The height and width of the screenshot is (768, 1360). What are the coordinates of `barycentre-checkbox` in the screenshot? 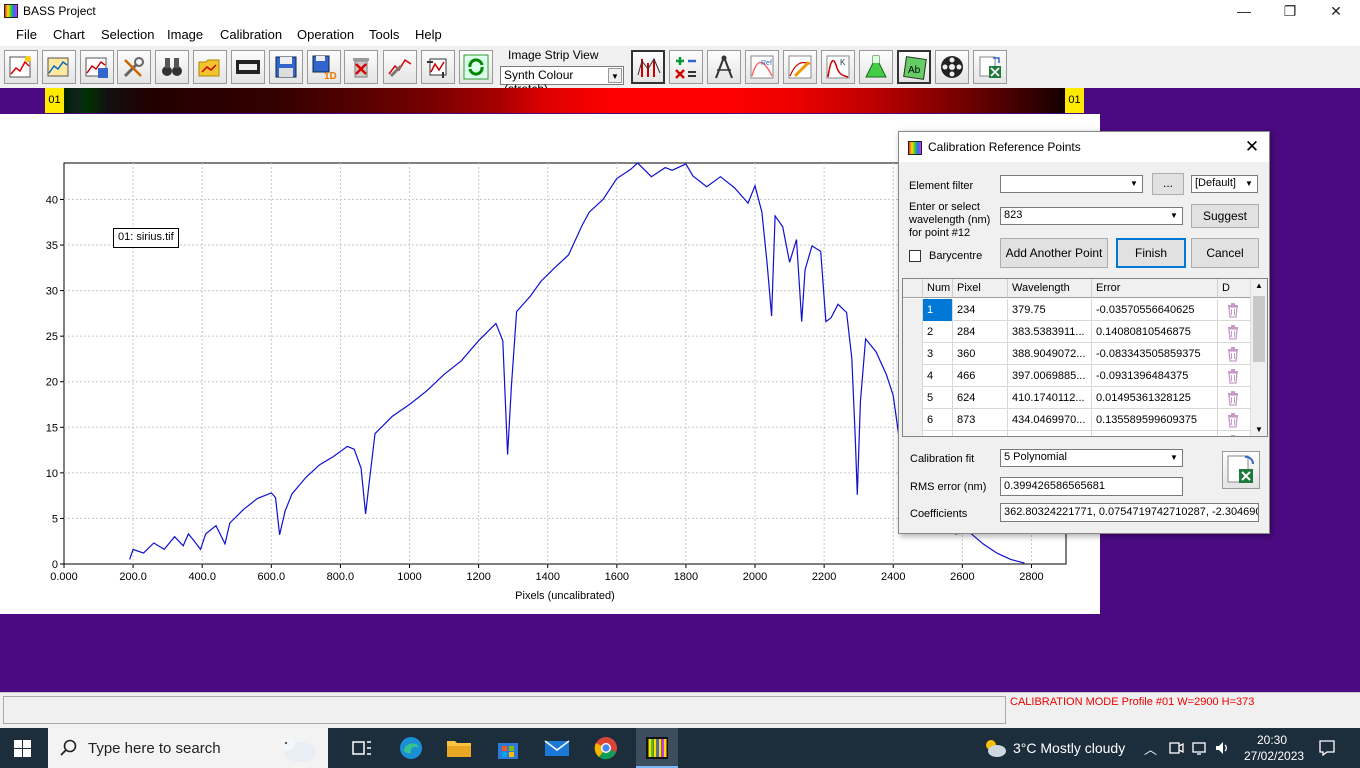 It's located at (915, 256).